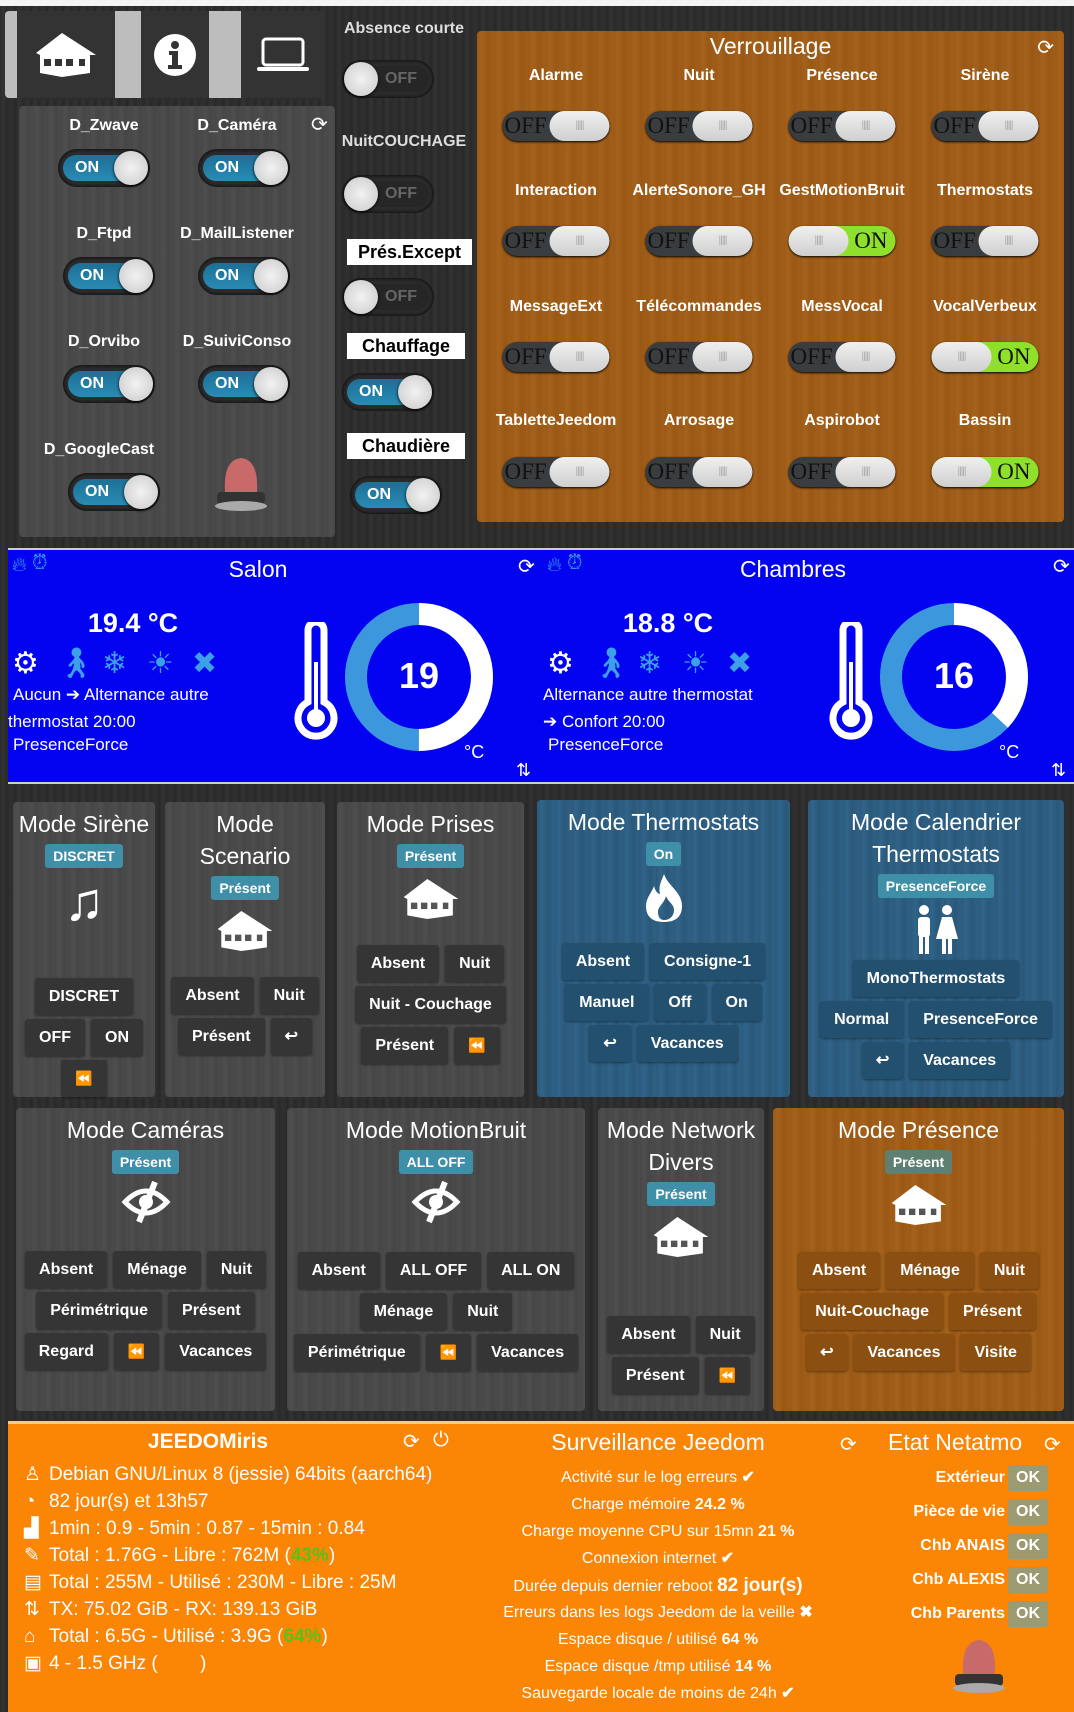 The width and height of the screenshot is (1074, 1712). Describe the element at coordinates (708, 961) in the screenshot. I see `mode-button: Consigne-1` at that location.